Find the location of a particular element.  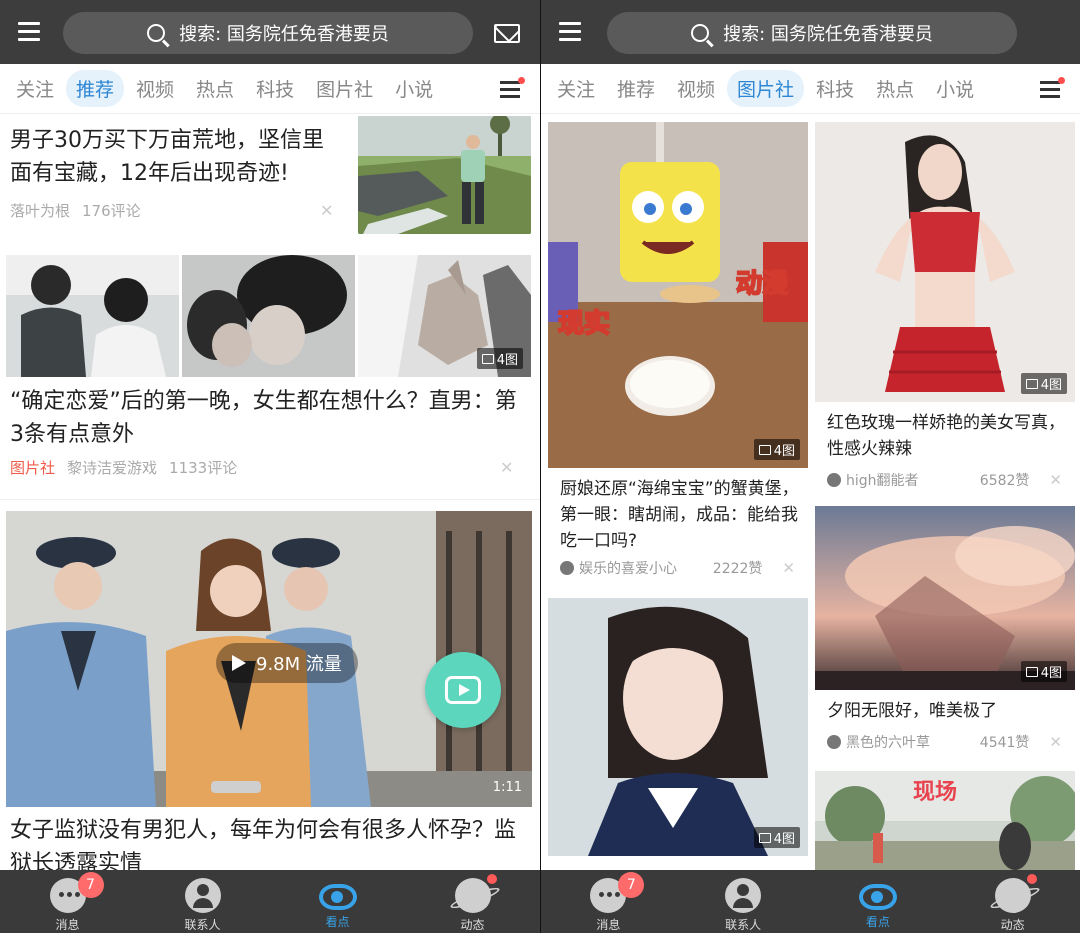

search-placeholder: 搜索: 国务院任免香港要员 is located at coordinates (284, 34).